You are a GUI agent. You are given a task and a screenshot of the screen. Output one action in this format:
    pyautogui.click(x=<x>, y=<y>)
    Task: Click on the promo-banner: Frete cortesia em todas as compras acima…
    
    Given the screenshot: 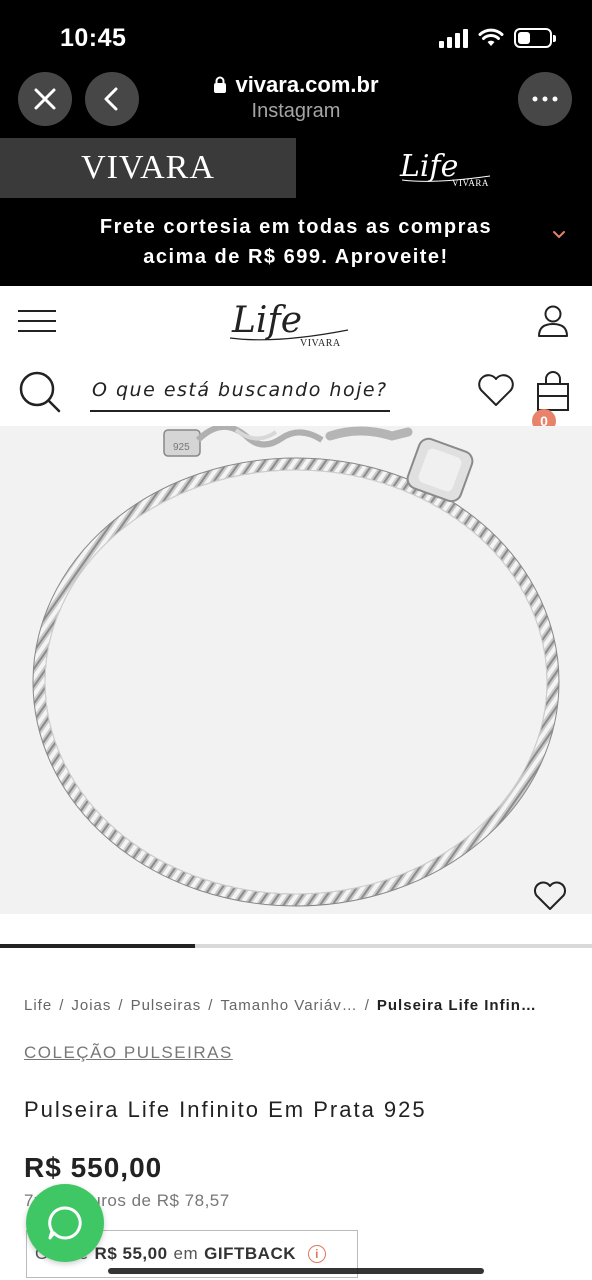 What is the action you would take?
    pyautogui.click(x=296, y=242)
    